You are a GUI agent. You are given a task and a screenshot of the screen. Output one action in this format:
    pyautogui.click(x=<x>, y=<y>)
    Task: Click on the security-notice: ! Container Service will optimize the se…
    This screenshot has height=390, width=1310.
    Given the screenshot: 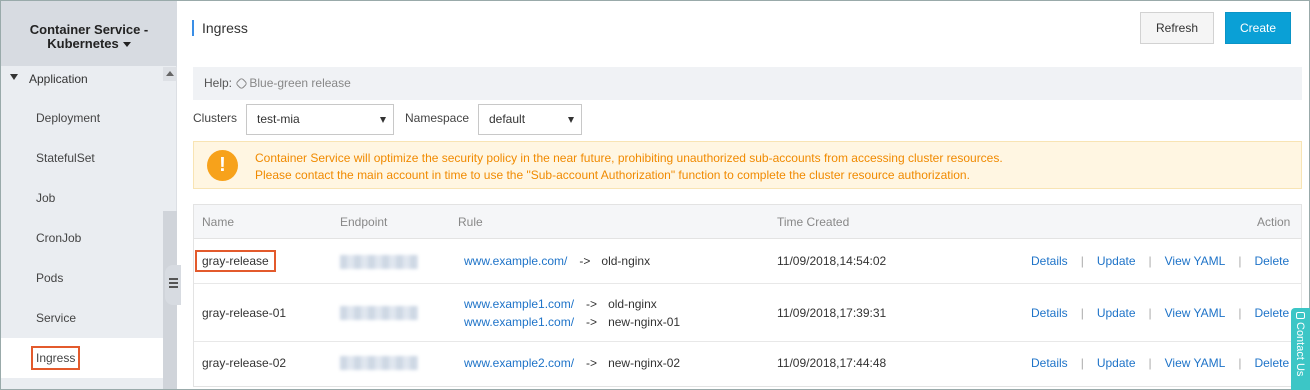 What is the action you would take?
    pyautogui.click(x=747, y=165)
    